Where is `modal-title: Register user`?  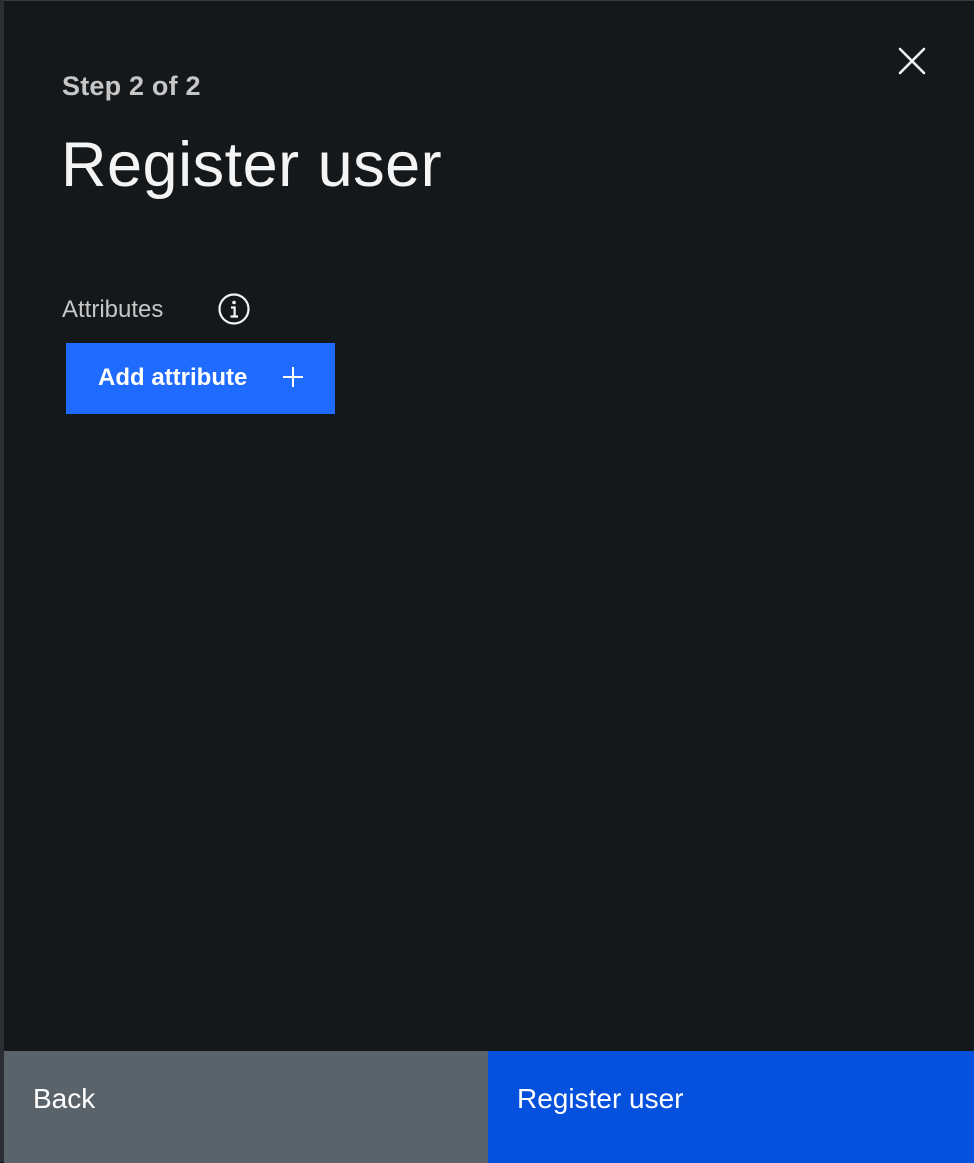
modal-title: Register user is located at coordinates (252, 165).